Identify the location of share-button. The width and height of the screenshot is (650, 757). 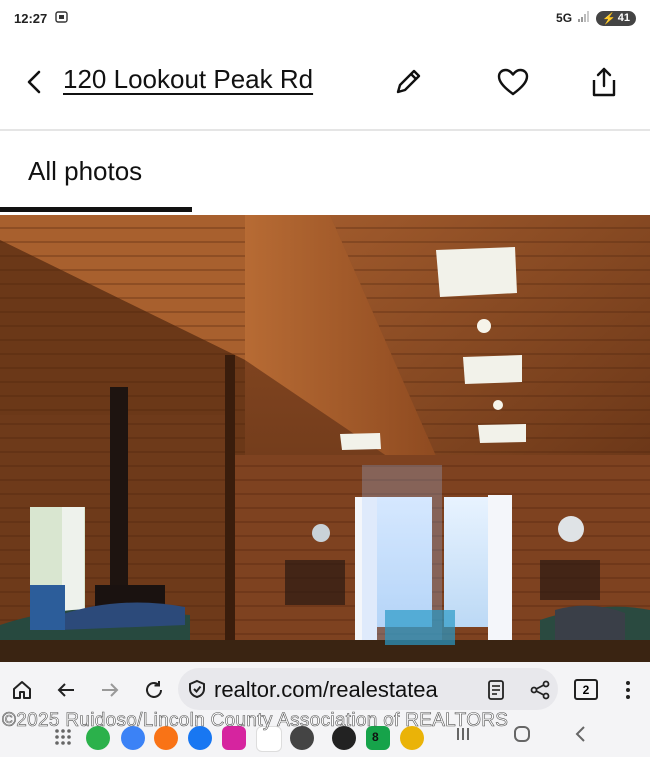
(604, 82).